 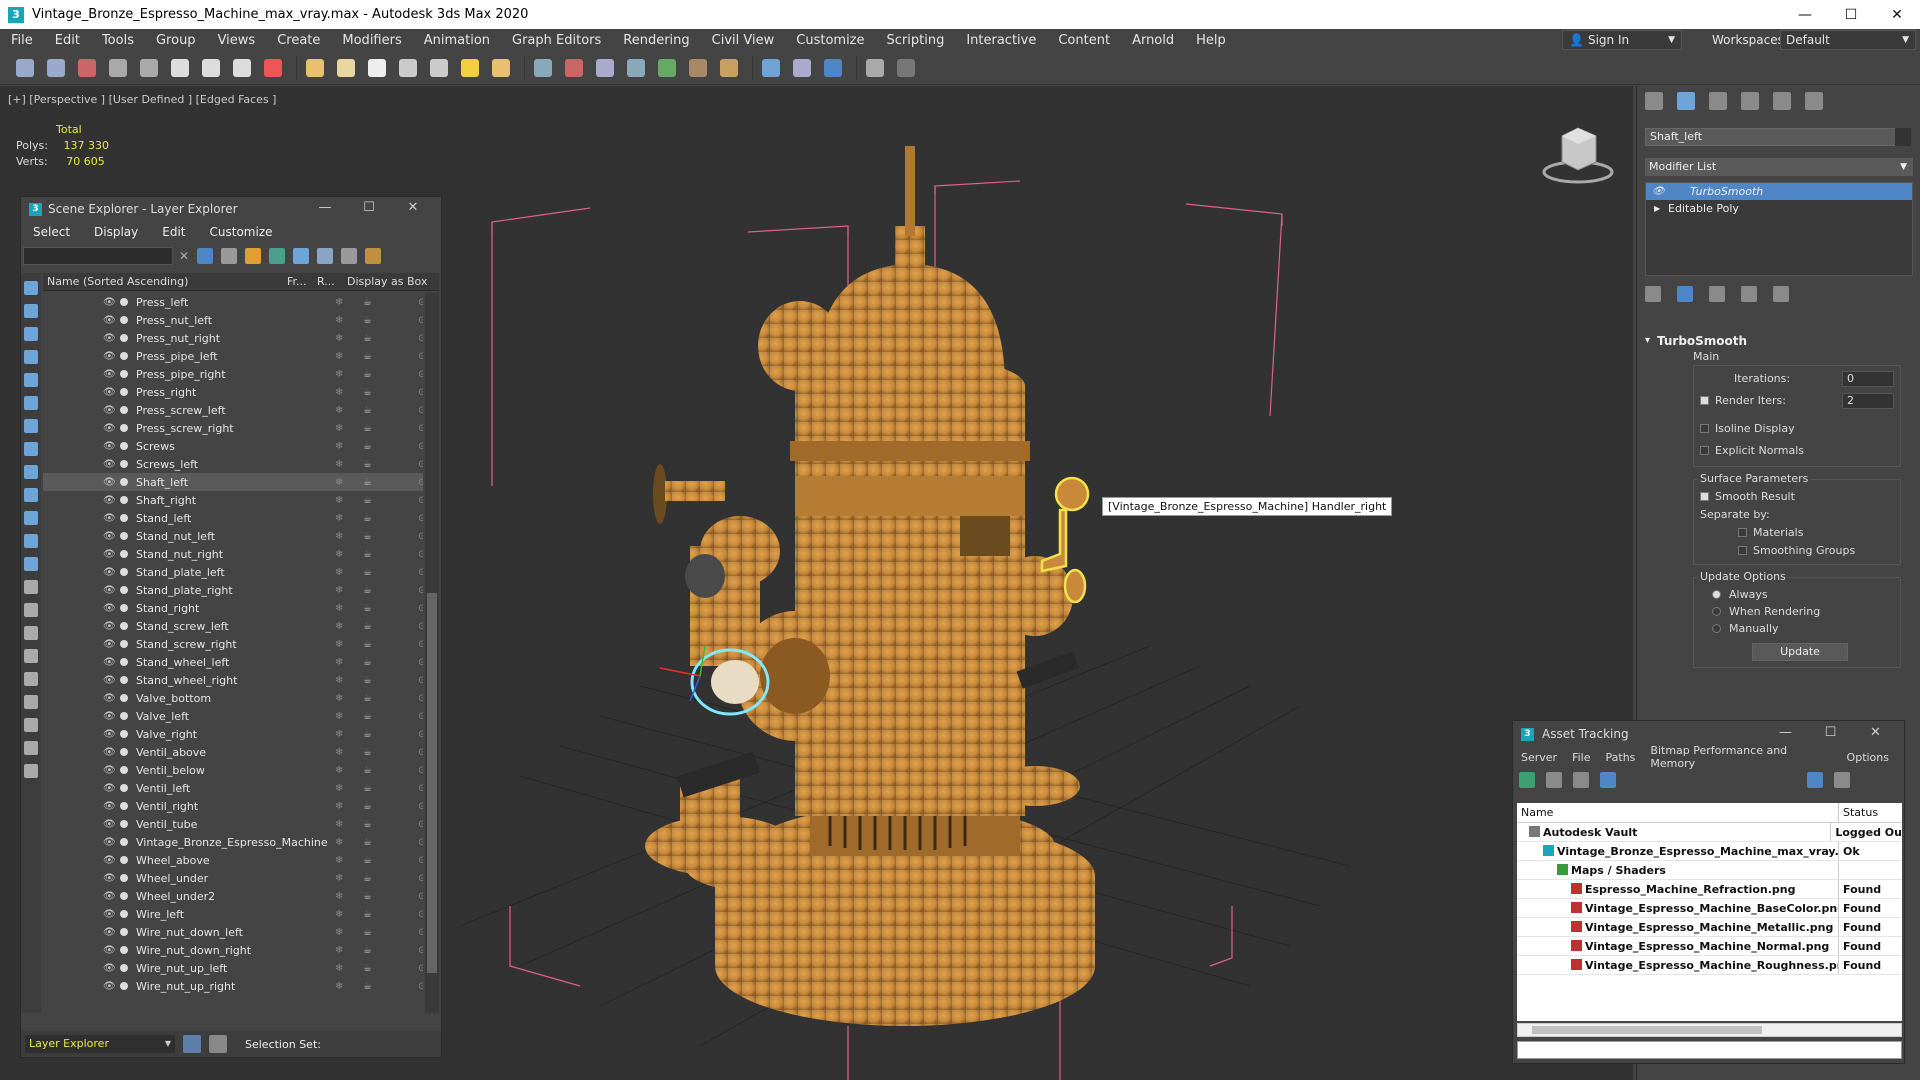 I want to click on minimize-button: —, so click(x=325, y=207).